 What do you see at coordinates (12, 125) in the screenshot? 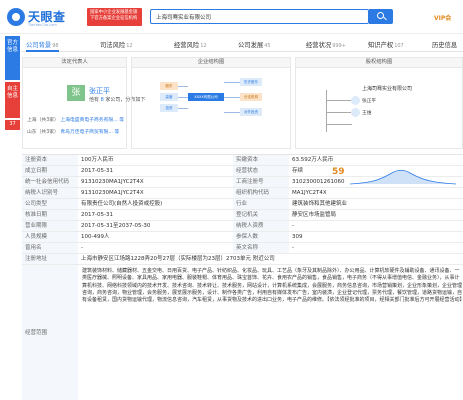
I see `side-tab-count-badge: 37` at bounding box center [12, 125].